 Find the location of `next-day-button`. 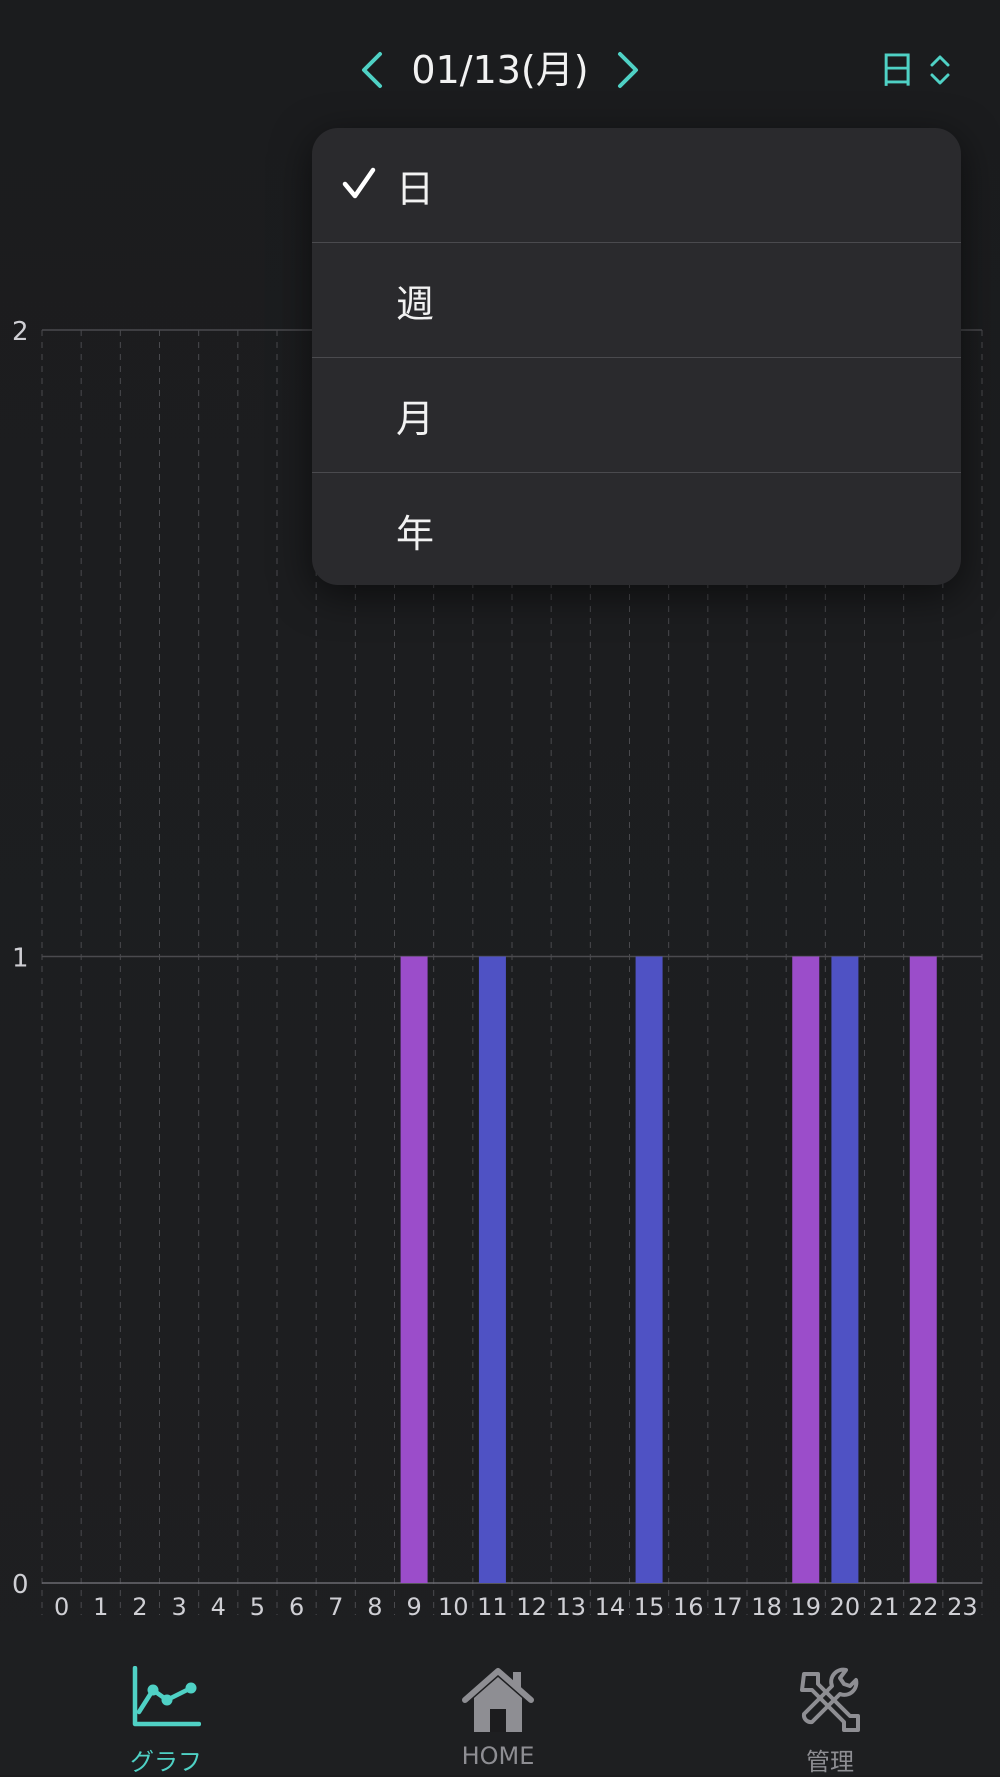

next-day-button is located at coordinates (628, 70).